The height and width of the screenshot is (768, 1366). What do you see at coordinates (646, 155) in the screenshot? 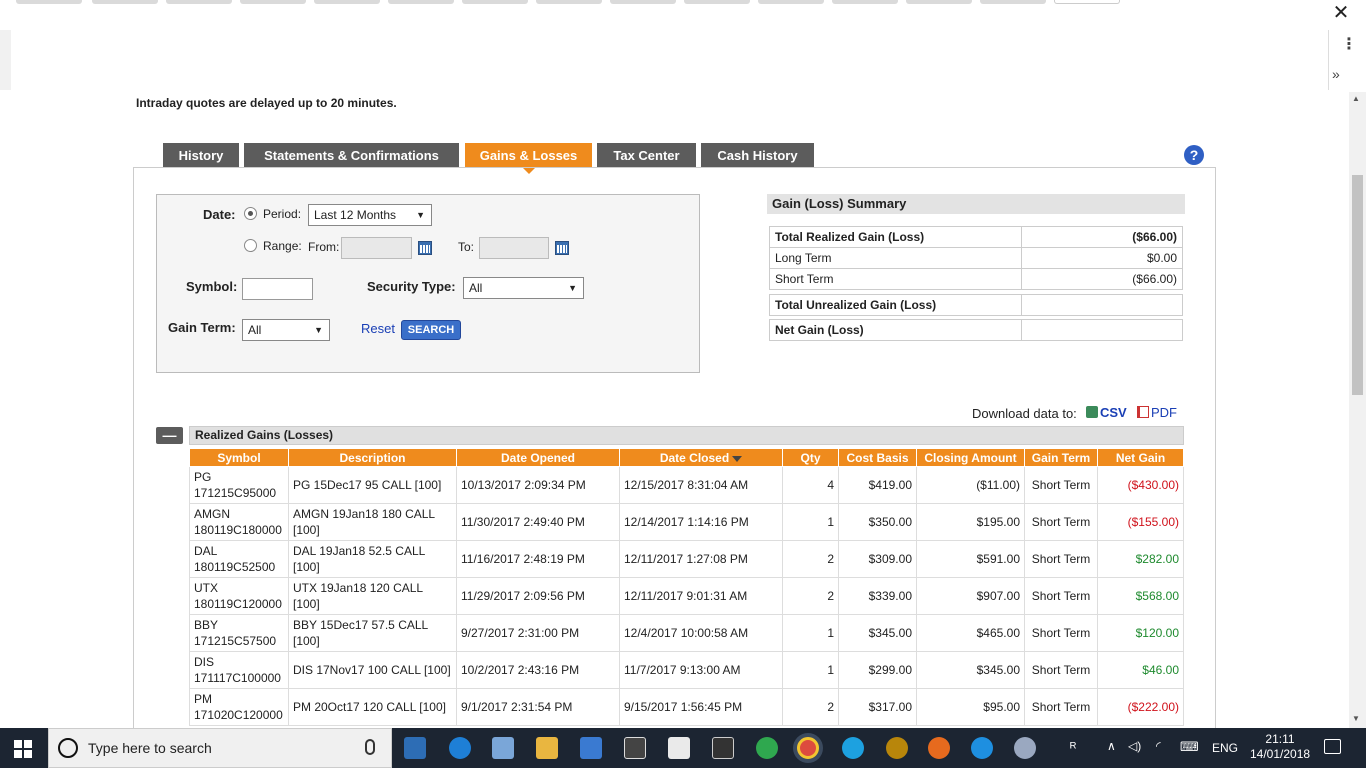
I see `tab-tax-center: Tax Center` at bounding box center [646, 155].